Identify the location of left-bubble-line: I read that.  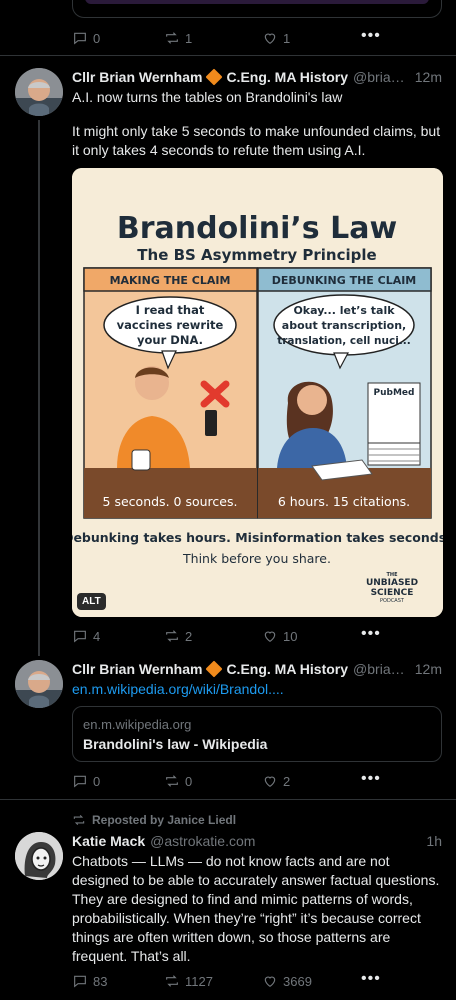
(170, 310).